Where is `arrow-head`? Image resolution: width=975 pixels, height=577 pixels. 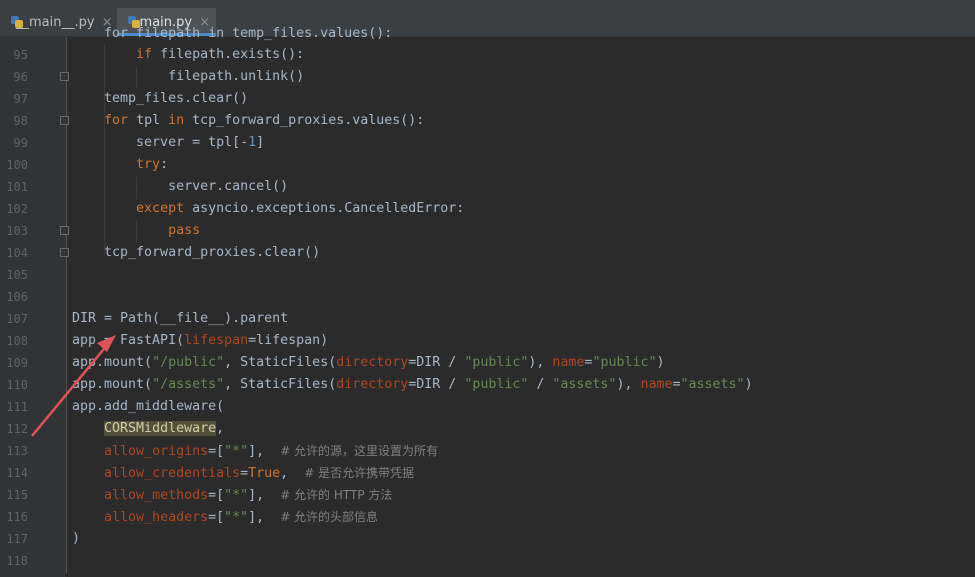 arrow-head is located at coordinates (106, 343).